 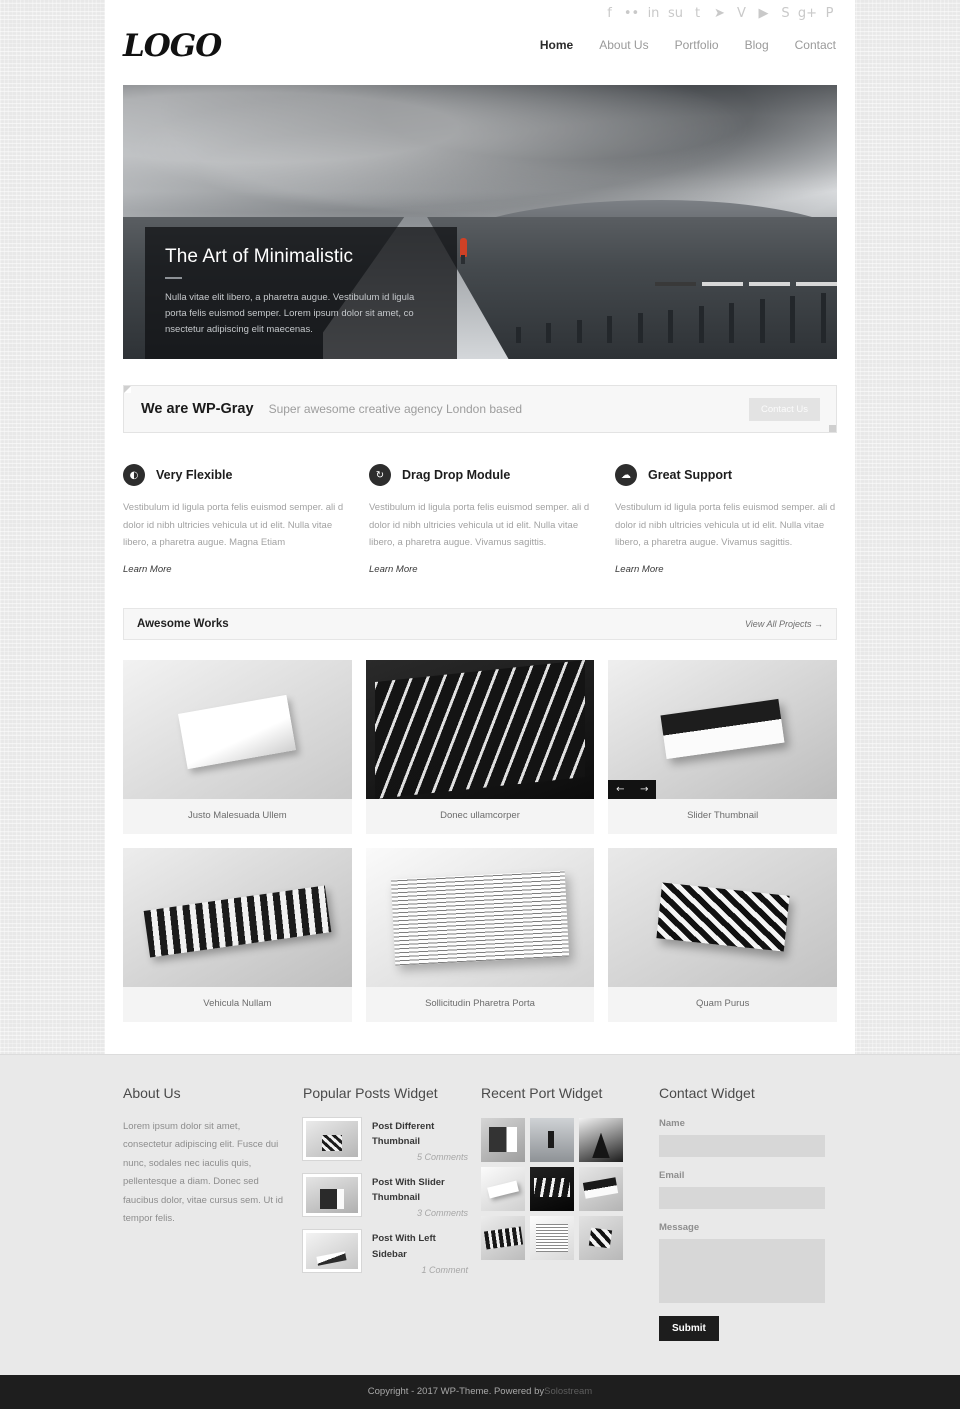 What do you see at coordinates (748, 1213) in the screenshot?
I see `footer-widget-contact: Contact Widget Name Email Message Submit` at bounding box center [748, 1213].